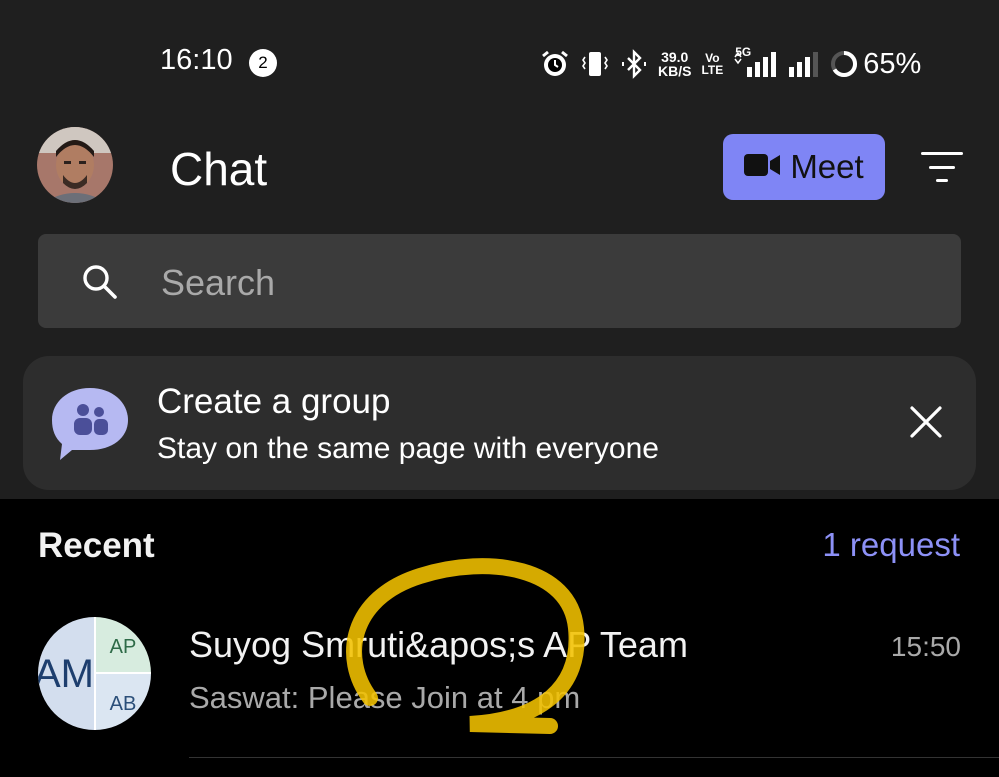 Image resolution: width=999 pixels, height=777 pixels. Describe the element at coordinates (594, 757) in the screenshot. I see `list-divider` at that location.